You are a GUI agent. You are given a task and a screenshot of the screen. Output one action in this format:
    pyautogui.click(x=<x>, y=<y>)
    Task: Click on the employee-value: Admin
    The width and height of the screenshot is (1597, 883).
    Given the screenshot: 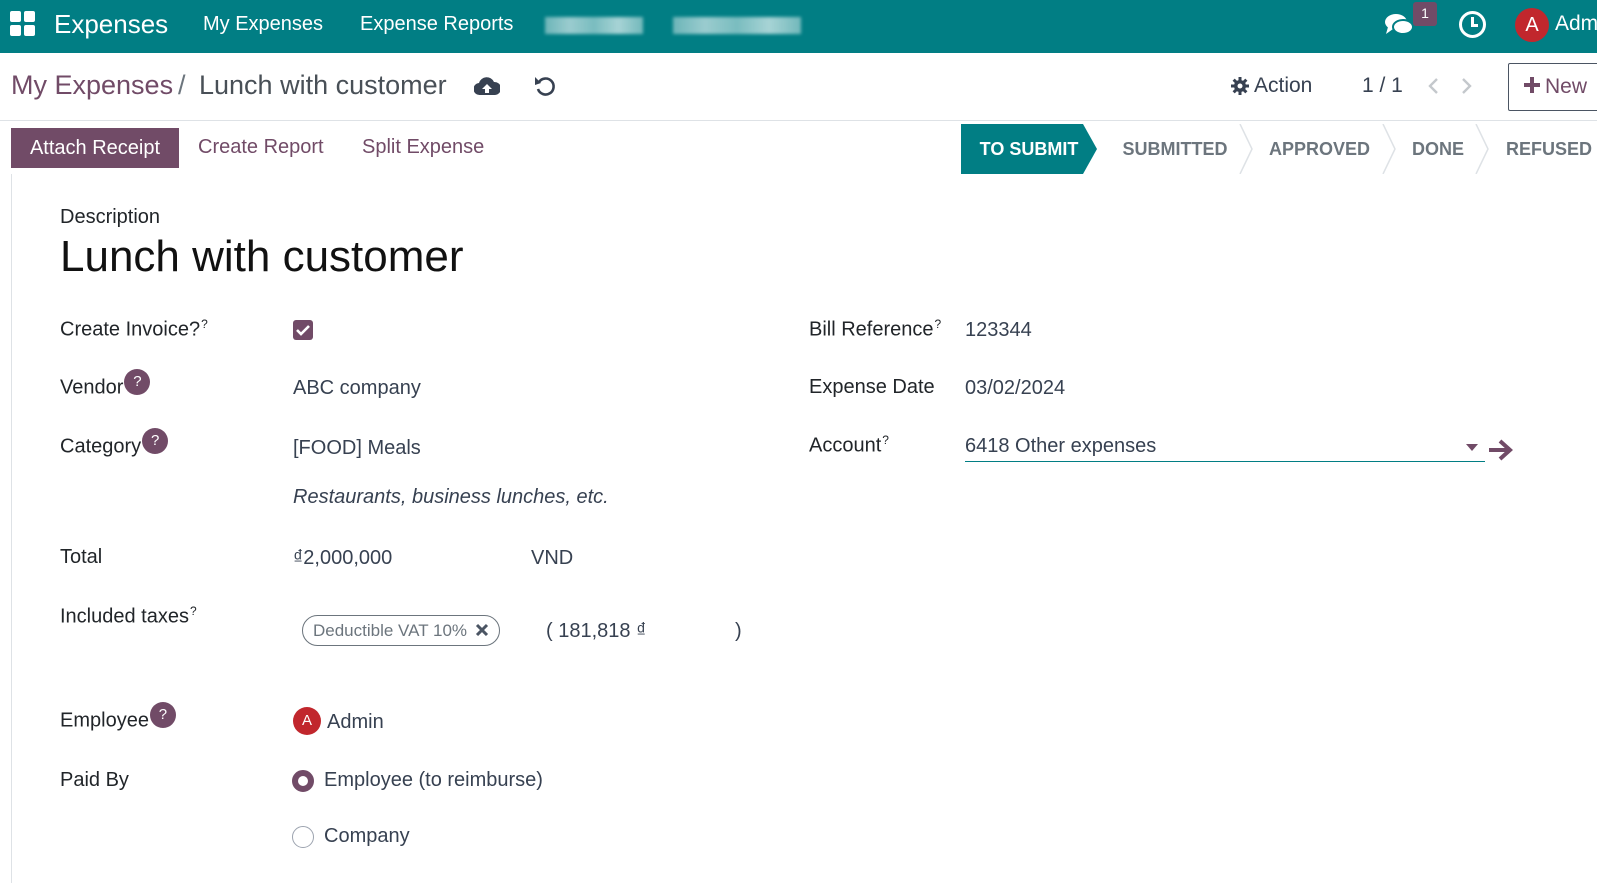 What is the action you would take?
    pyautogui.click(x=355, y=722)
    